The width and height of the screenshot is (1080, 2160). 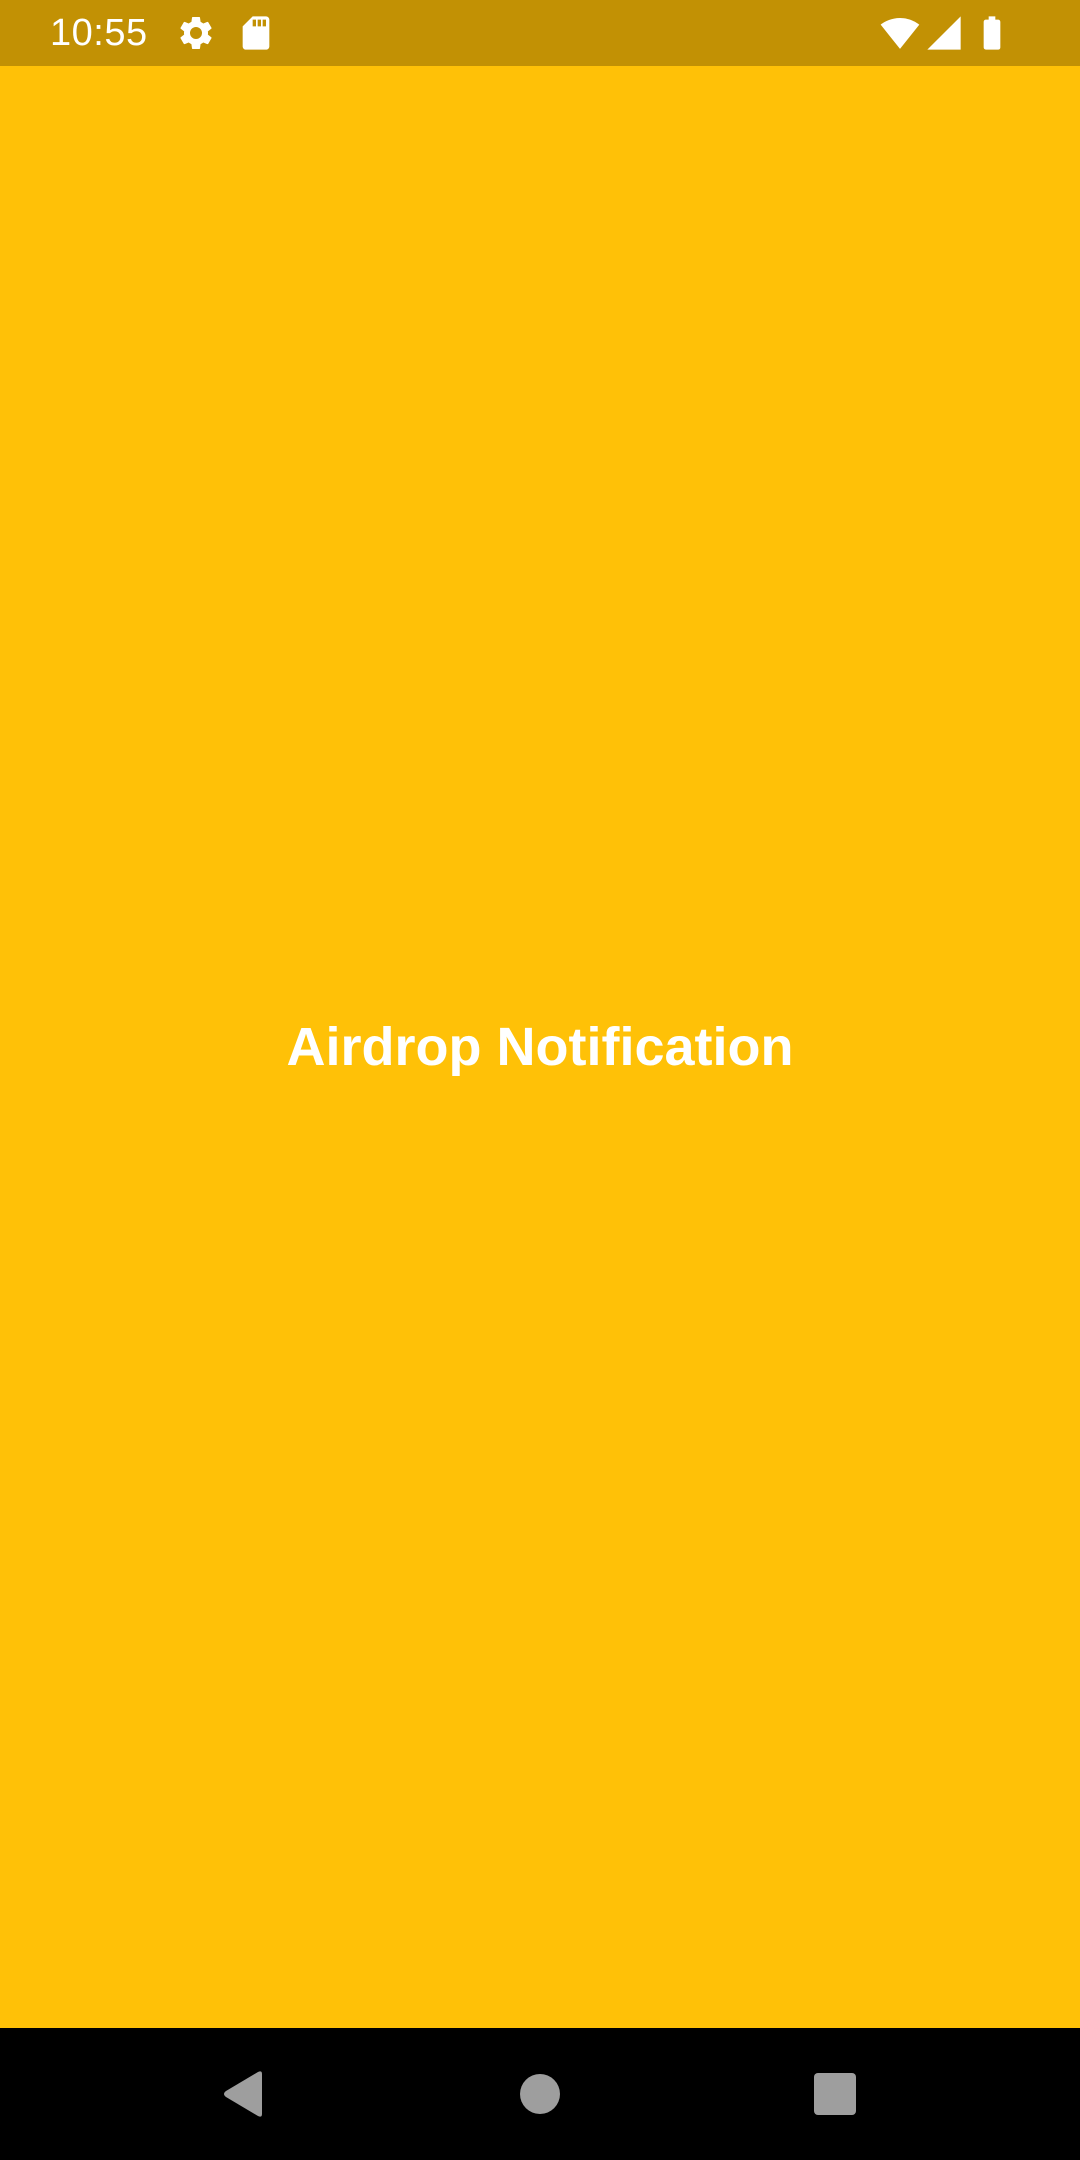 What do you see at coordinates (900, 33) in the screenshot?
I see `wifi-icon` at bounding box center [900, 33].